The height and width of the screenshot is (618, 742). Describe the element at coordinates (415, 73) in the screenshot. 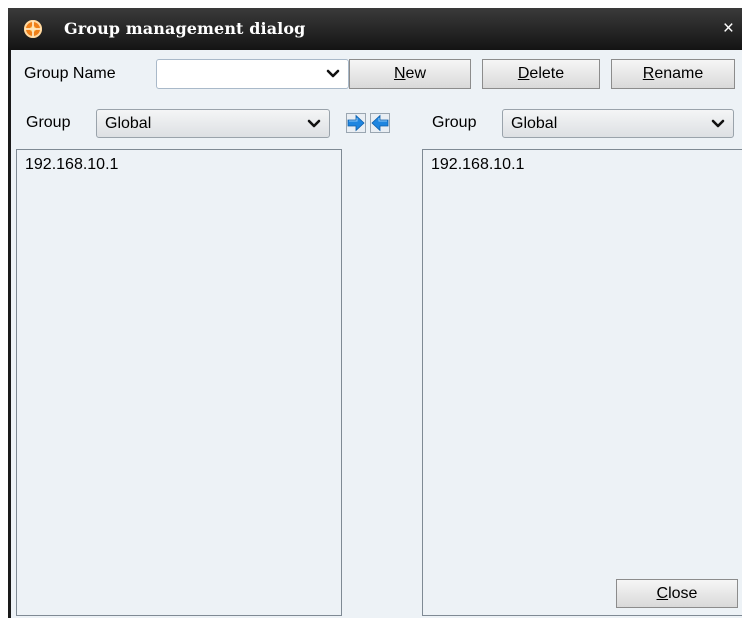

I see `new-button-label: ew` at that location.